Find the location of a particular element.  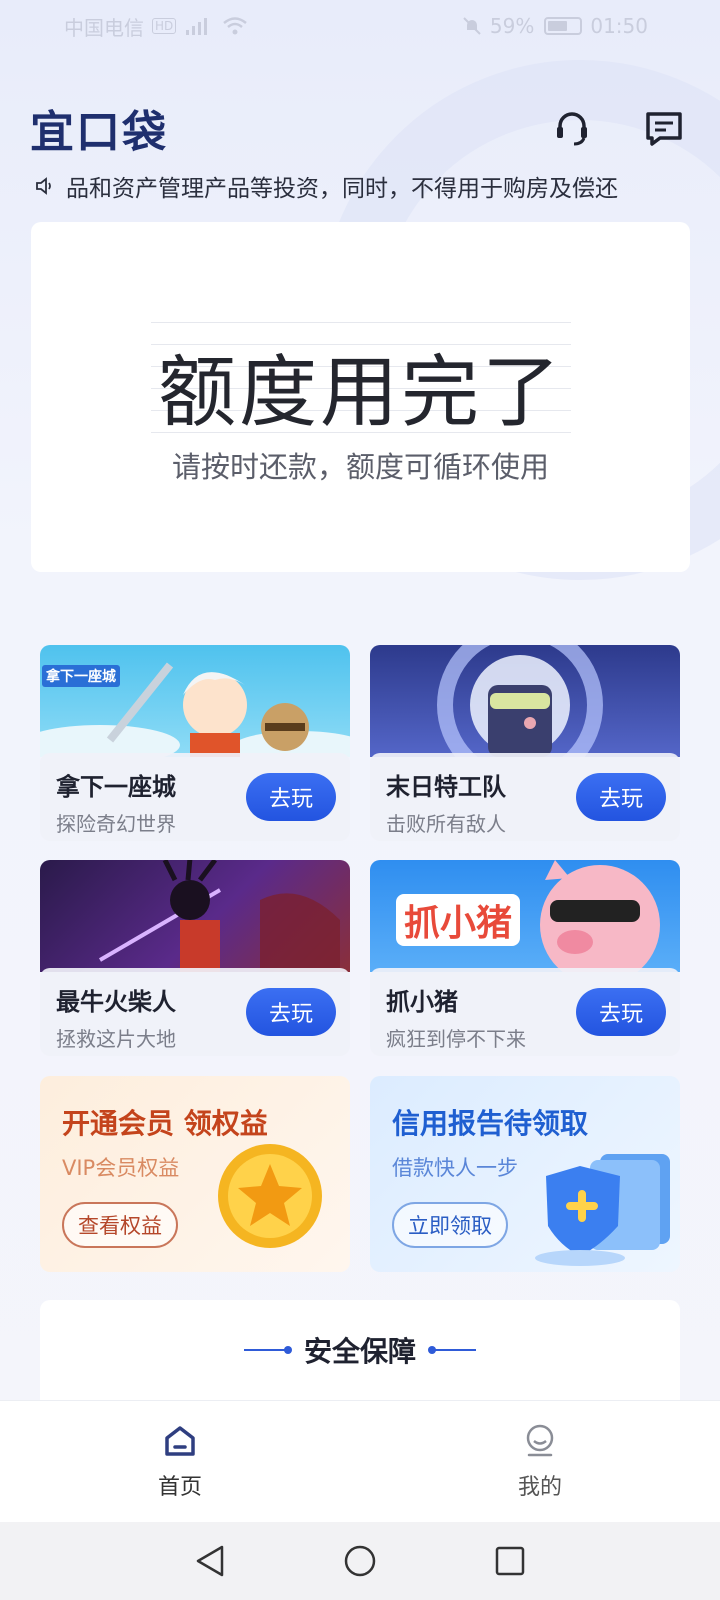

home-icon is located at coordinates (180, 1441).